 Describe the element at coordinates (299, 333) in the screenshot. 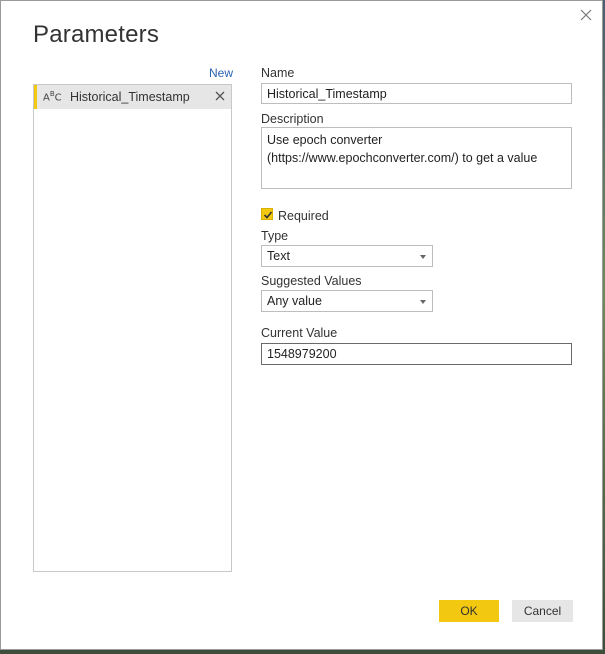

I see `current-value-label: Current Value` at that location.